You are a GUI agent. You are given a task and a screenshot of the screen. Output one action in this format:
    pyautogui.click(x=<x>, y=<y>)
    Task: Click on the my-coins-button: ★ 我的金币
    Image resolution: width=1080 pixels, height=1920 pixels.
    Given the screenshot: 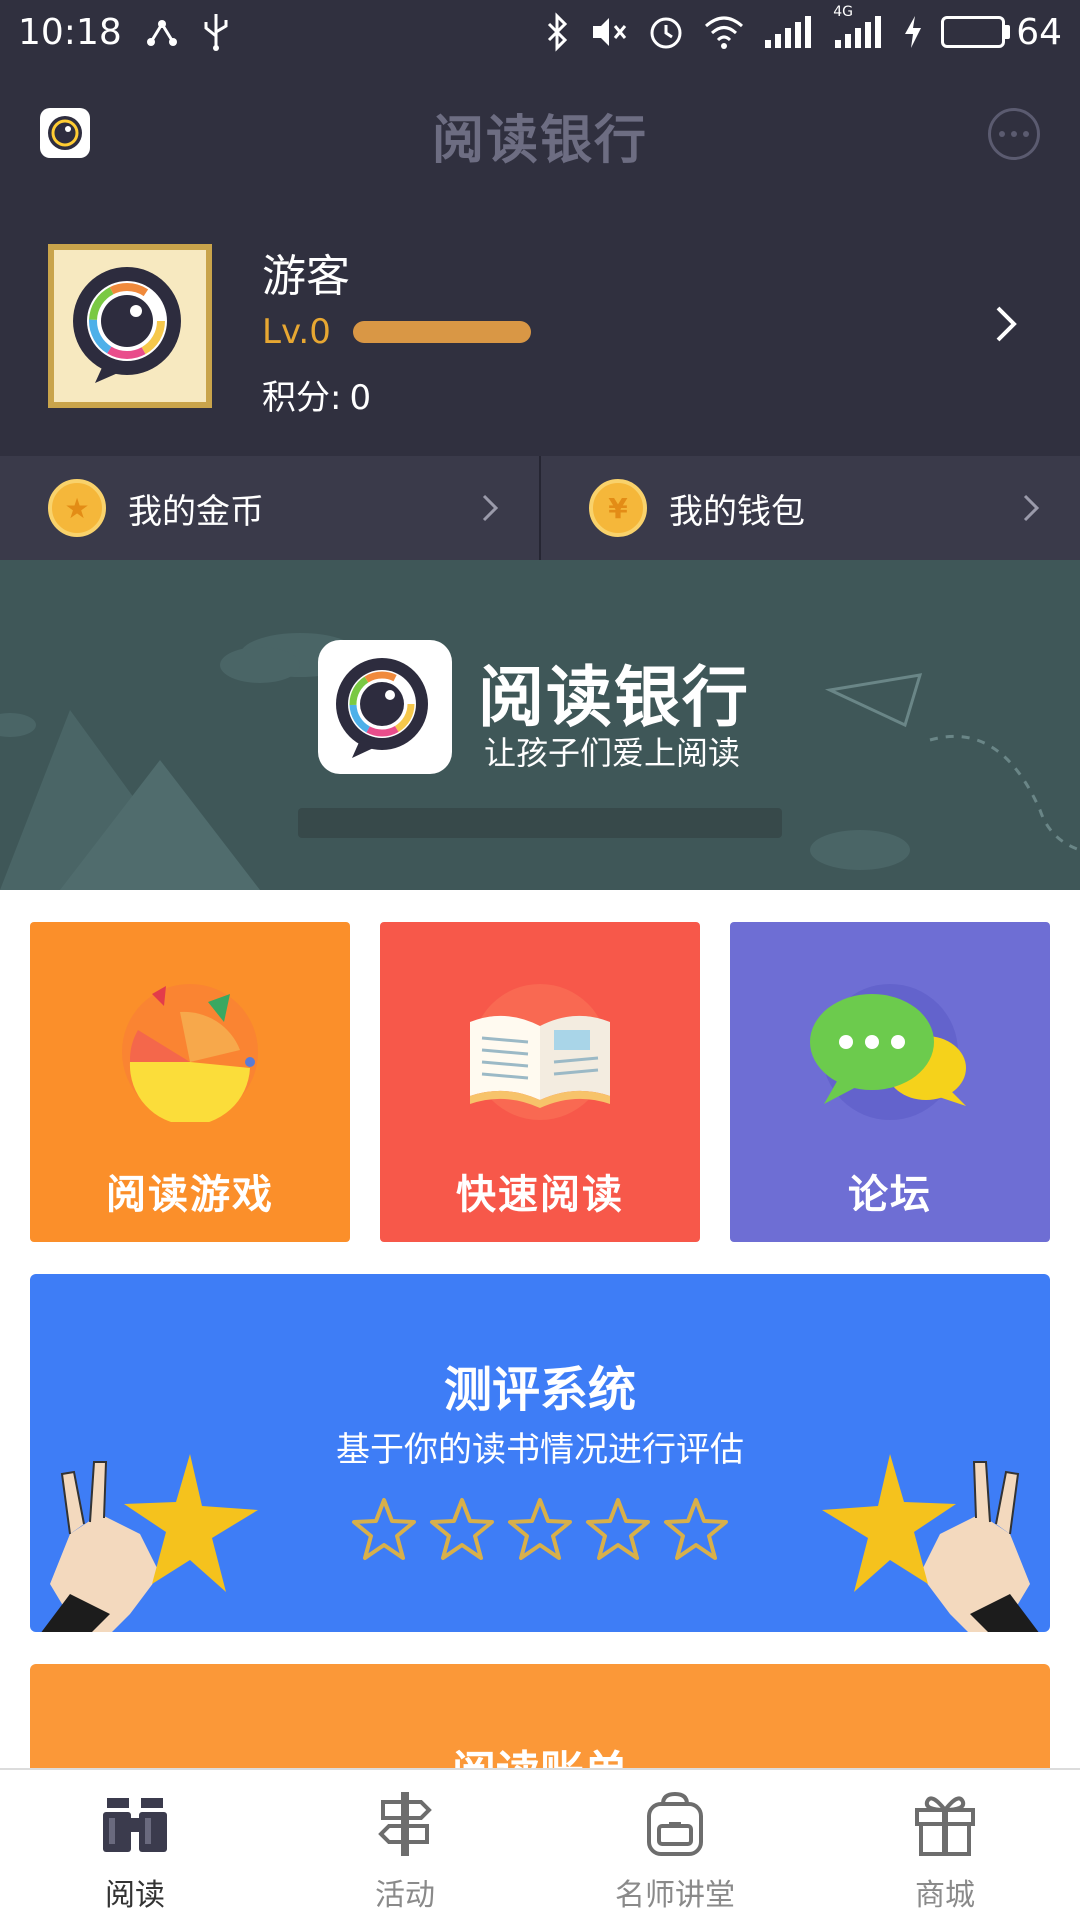 What is the action you would take?
    pyautogui.click(x=269, y=508)
    